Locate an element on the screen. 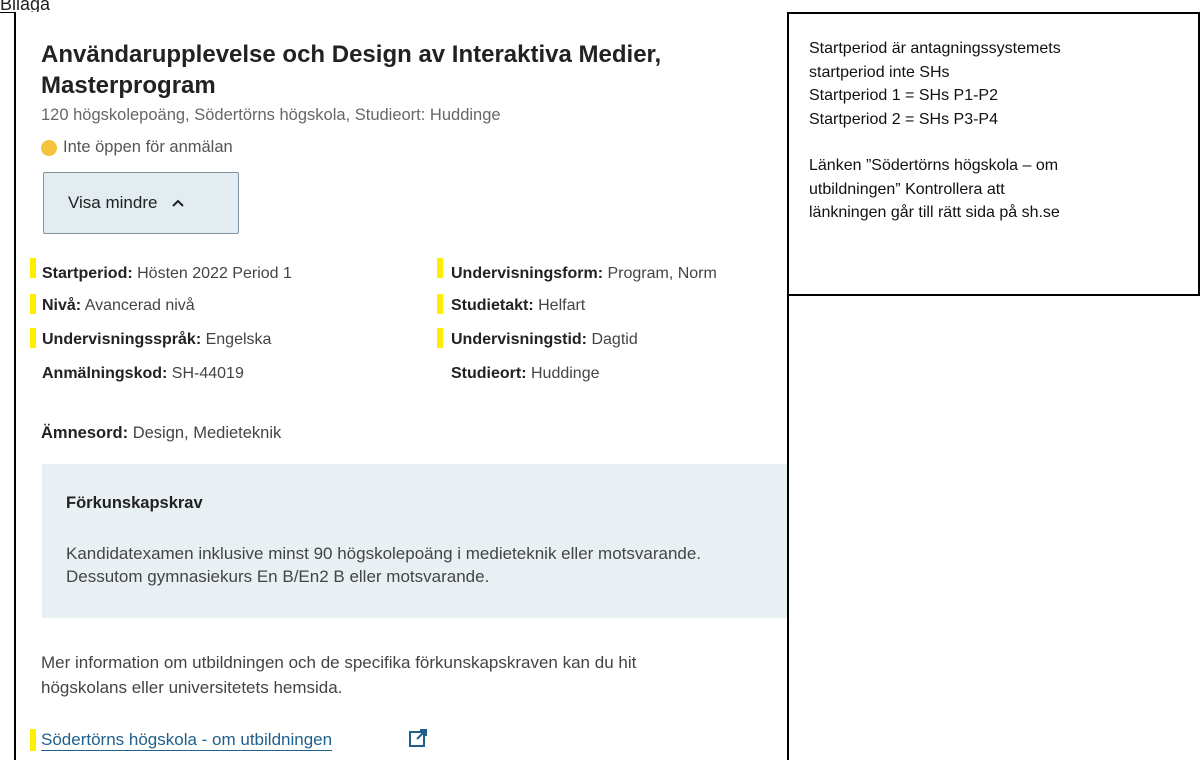 The height and width of the screenshot is (760, 1200). fact-label: Nivå: is located at coordinates (62, 305).